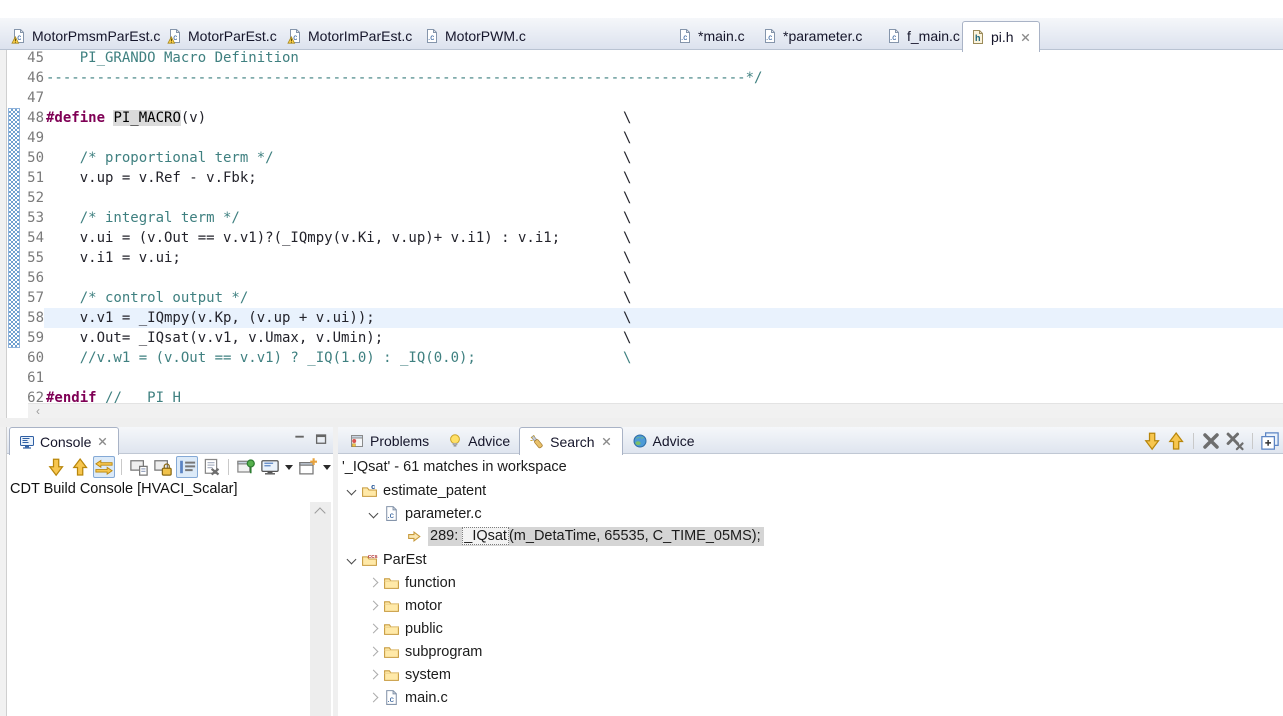 This screenshot has width=1283, height=716. I want to click on editor-tab-main-c: .c *main.c, so click(711, 35).